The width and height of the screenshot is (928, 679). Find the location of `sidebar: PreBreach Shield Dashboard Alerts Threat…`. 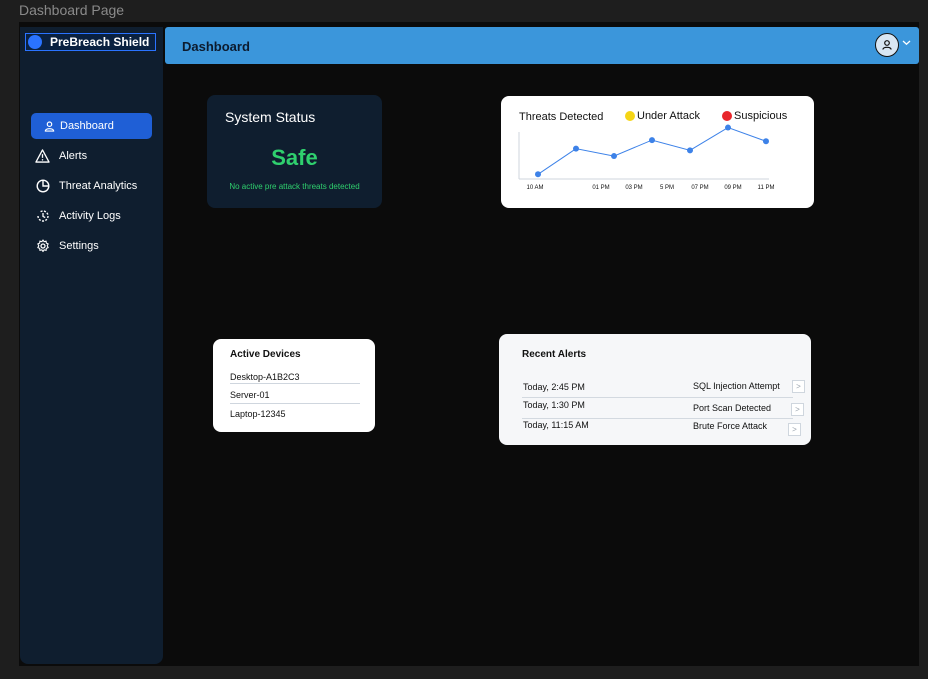

sidebar: PreBreach Shield Dashboard Alerts Threat… is located at coordinates (91, 345).